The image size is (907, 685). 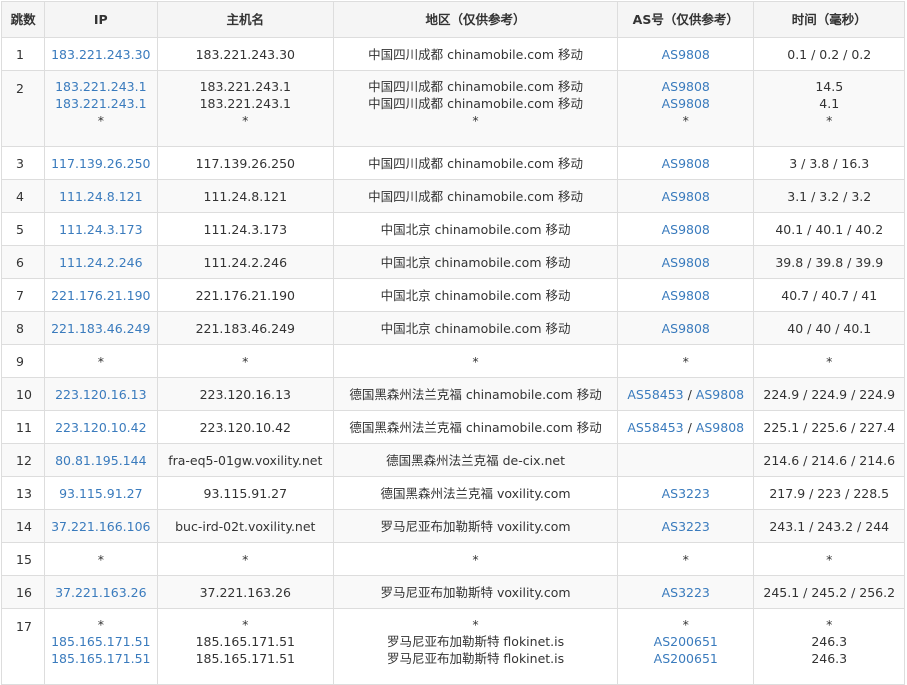 I want to click on ip-link: 223.120.10.42, so click(x=100, y=427).